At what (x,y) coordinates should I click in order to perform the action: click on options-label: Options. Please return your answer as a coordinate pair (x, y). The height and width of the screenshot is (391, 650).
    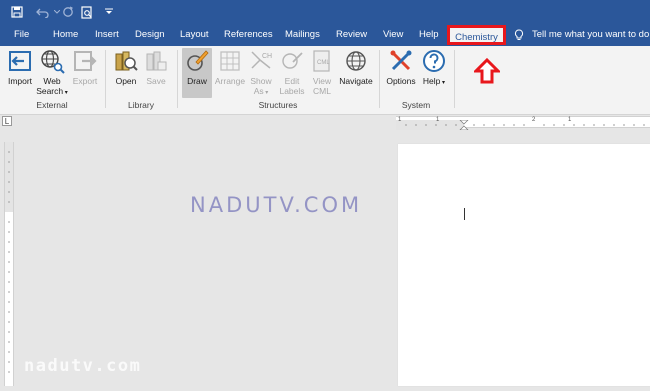
    Looking at the image, I should click on (401, 81).